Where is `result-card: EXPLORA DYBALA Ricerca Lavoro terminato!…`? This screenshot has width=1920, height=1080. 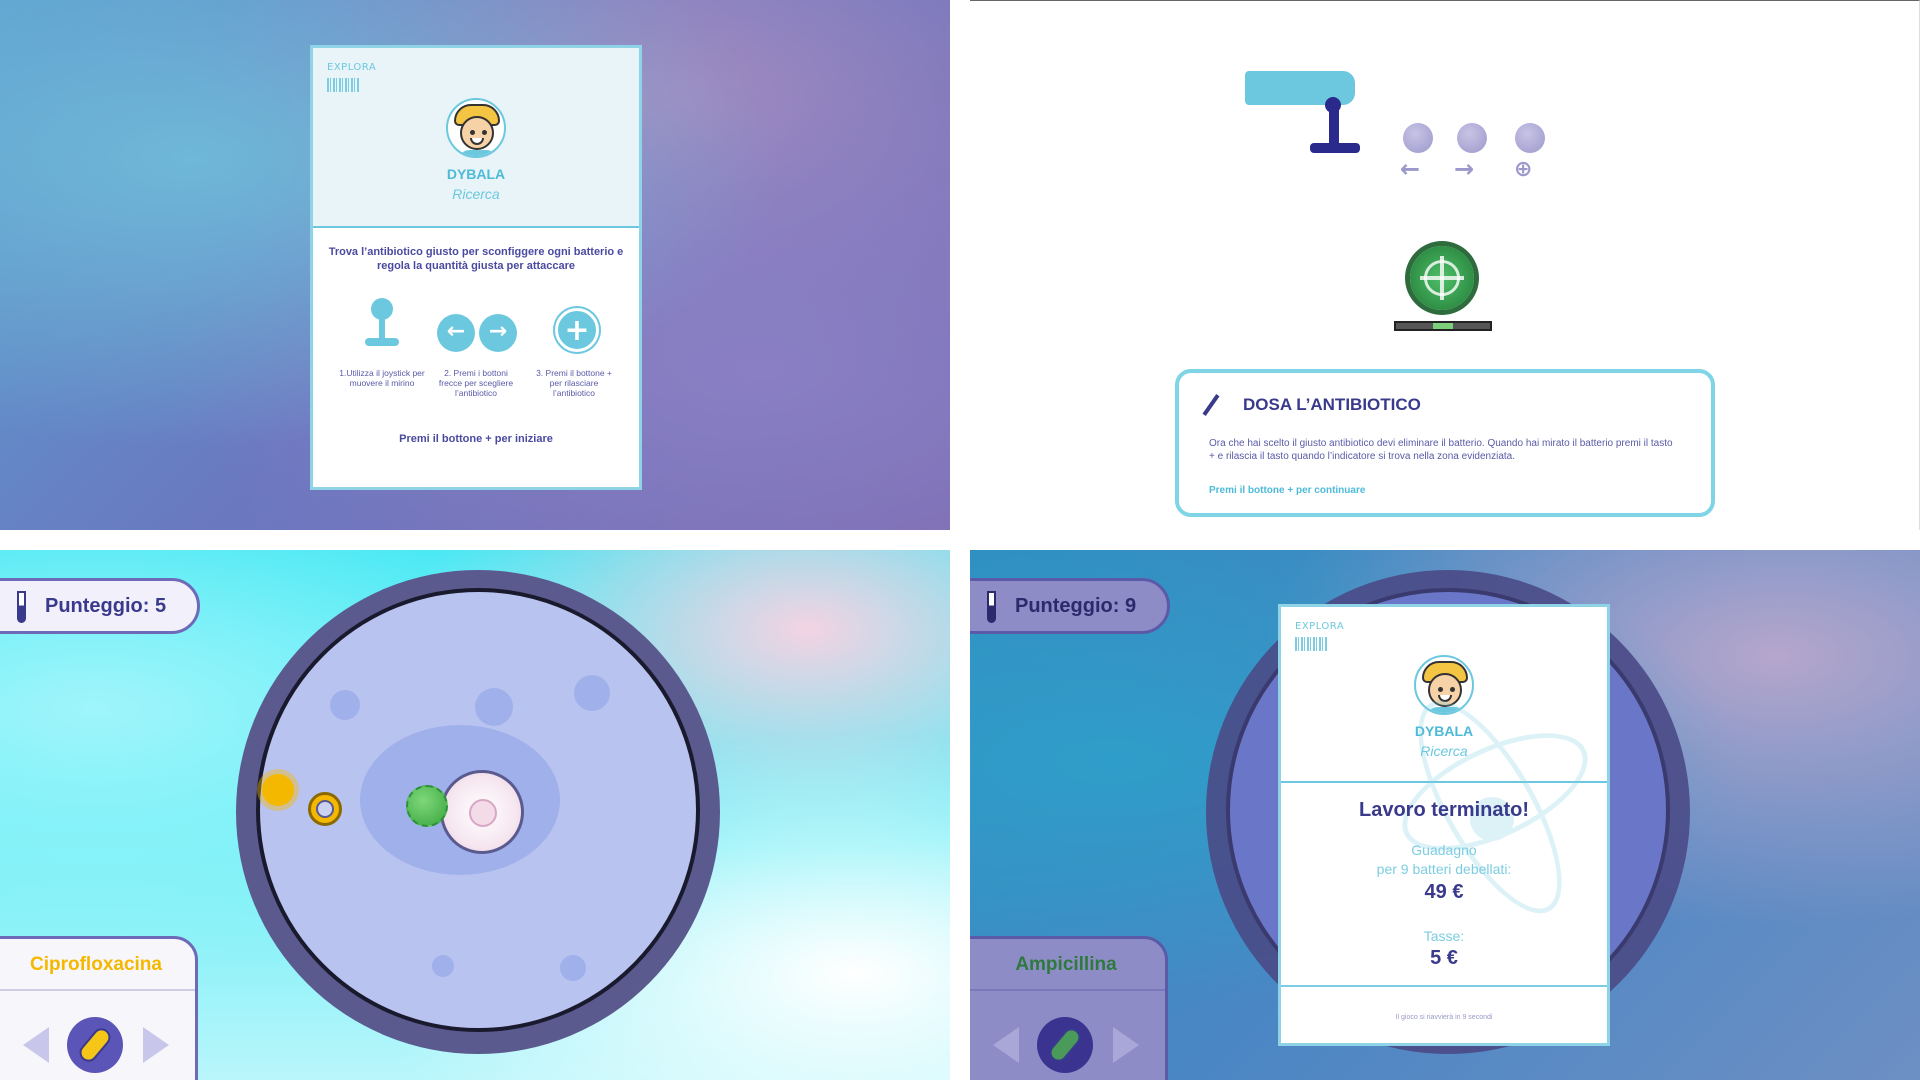
result-card: EXPLORA DYBALA Ricerca Lavoro terminato!… is located at coordinates (1444, 825).